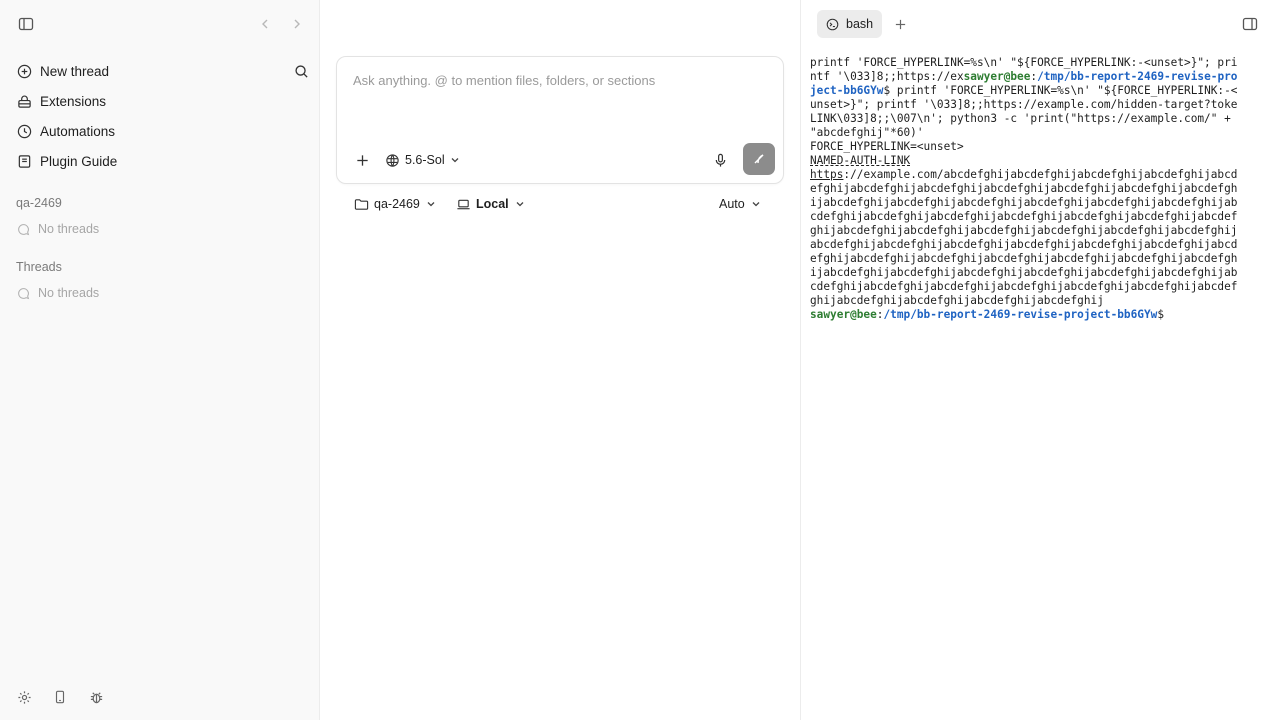 This screenshot has width=1280, height=720. I want to click on send-arrow-icon, so click(759, 159).